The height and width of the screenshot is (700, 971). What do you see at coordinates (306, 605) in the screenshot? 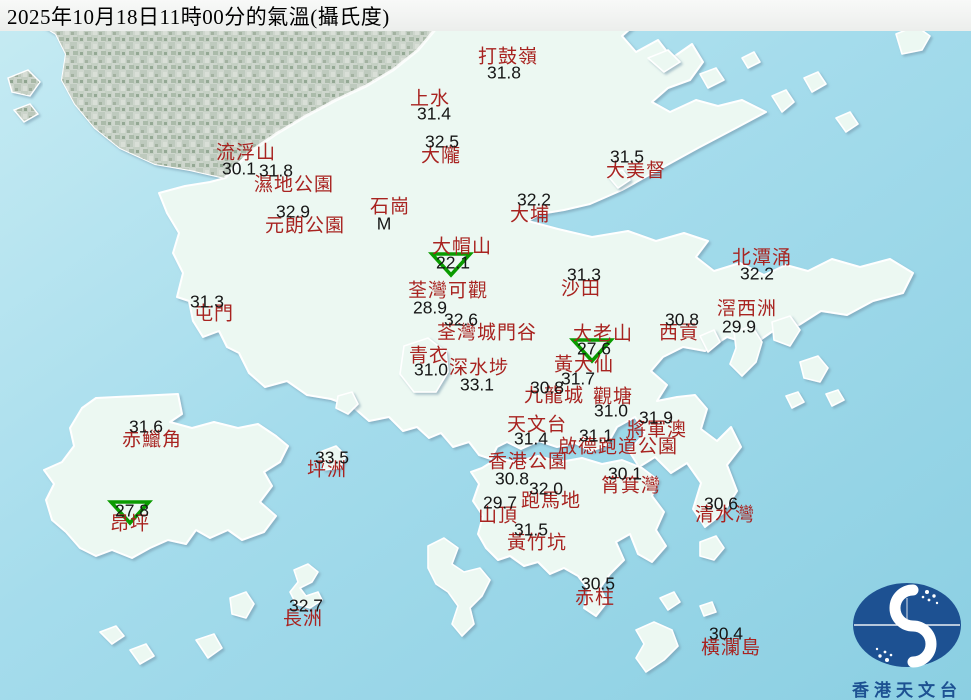
I see `station-temperature-value: 32.7` at bounding box center [306, 605].